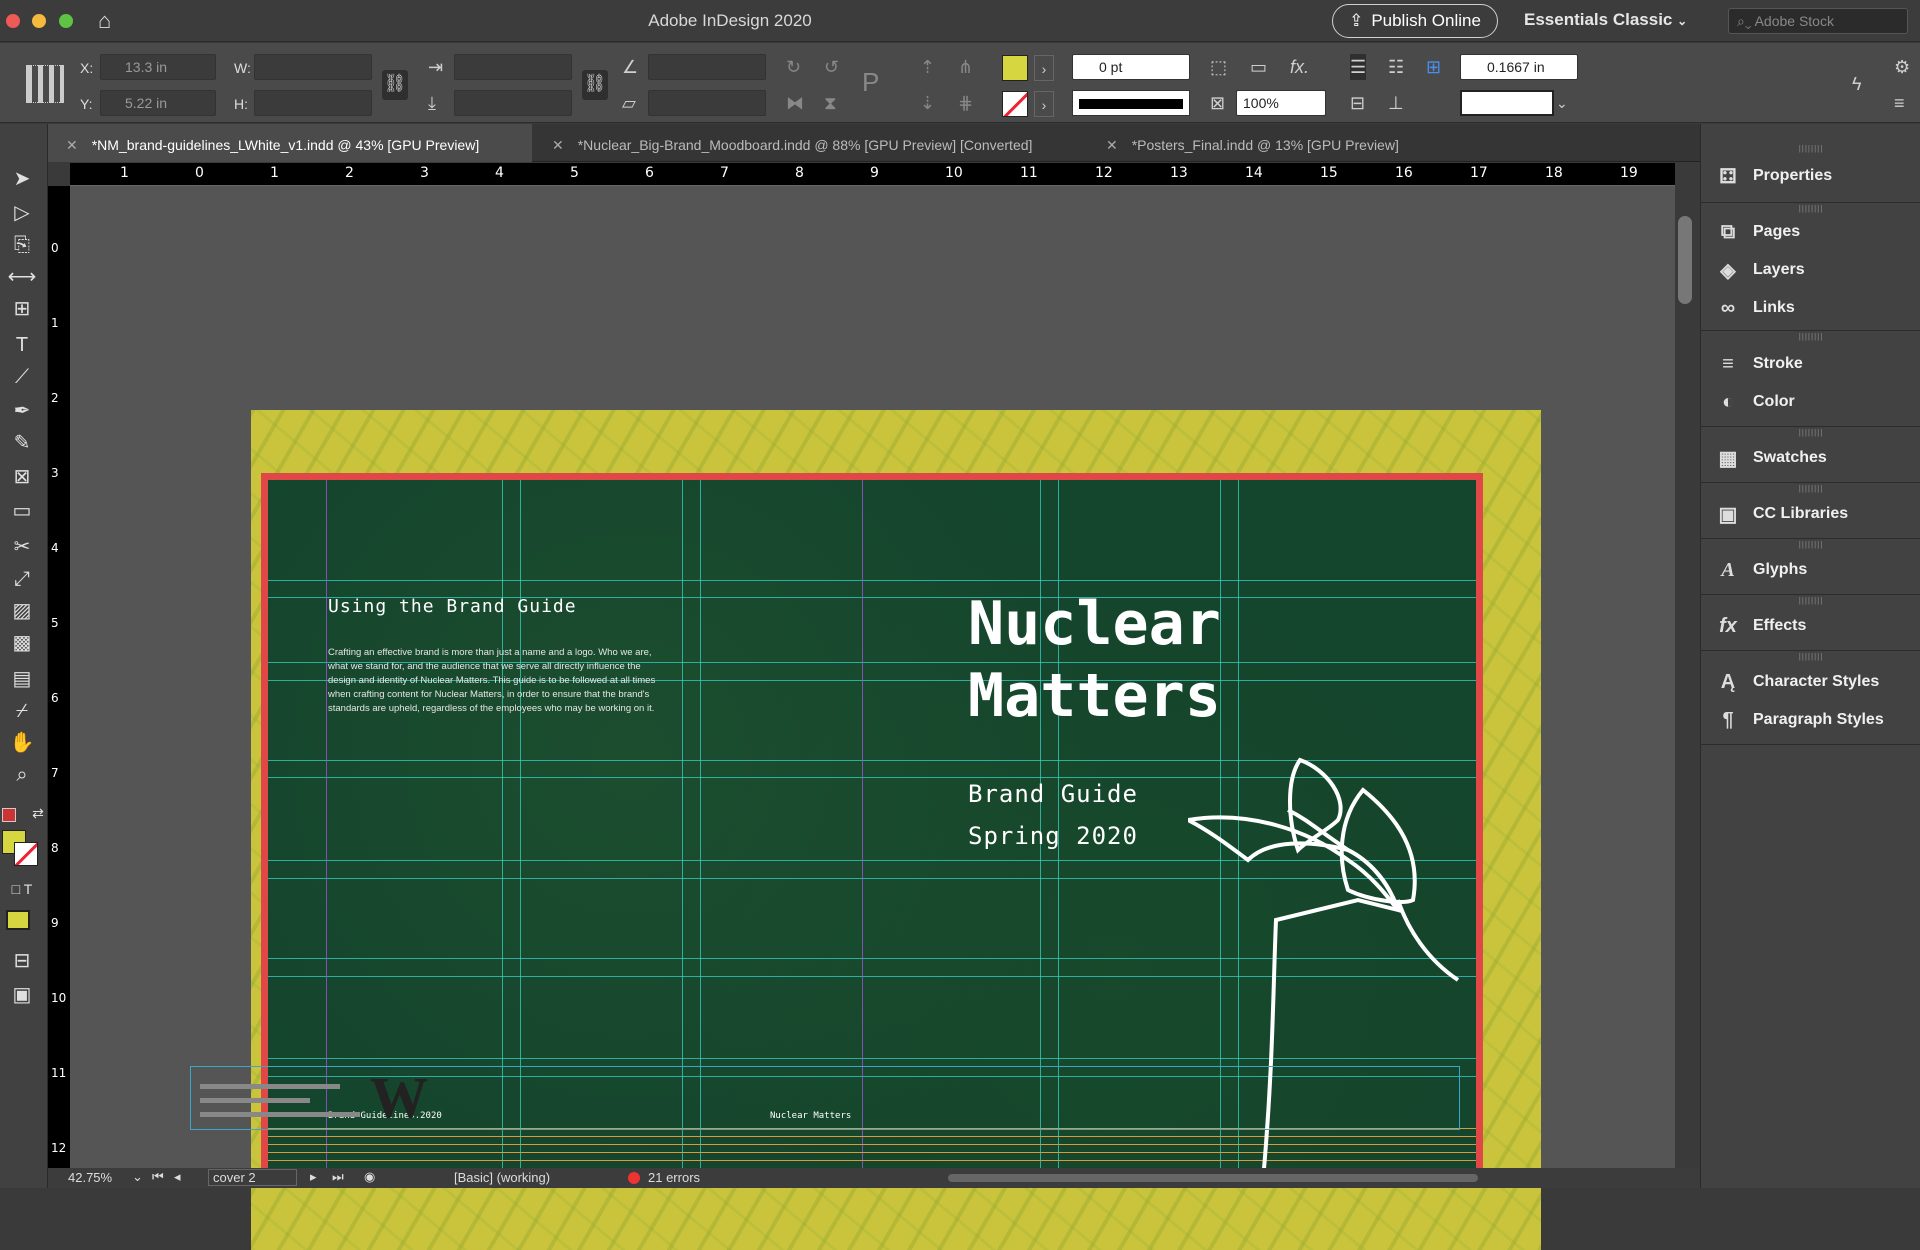 The width and height of the screenshot is (1920, 1250). Describe the element at coordinates (1810, 308) in the screenshot. I see `panel-links: ∞ Links` at that location.